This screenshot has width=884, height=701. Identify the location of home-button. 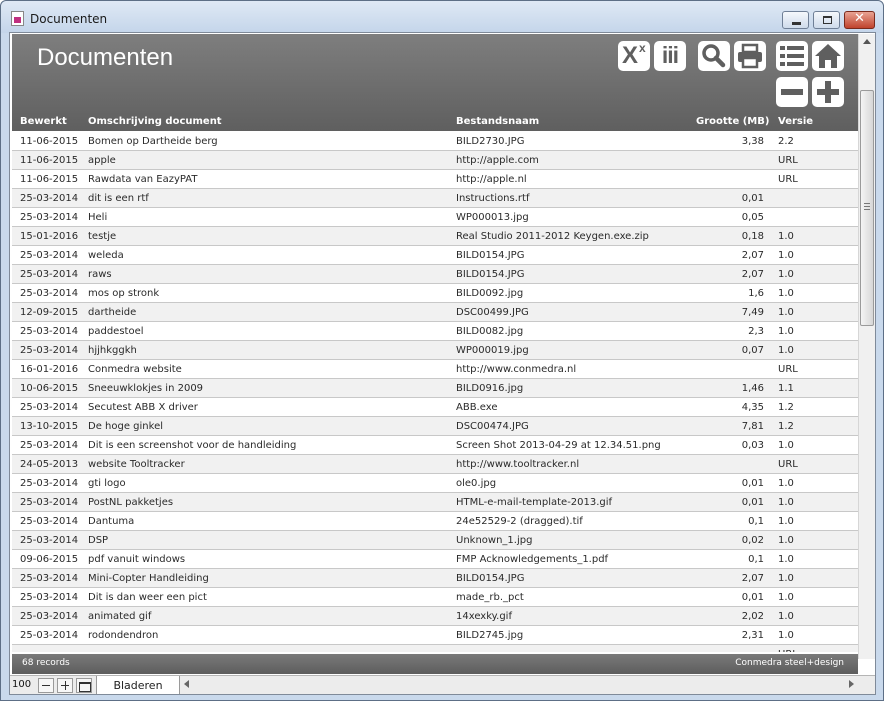
(828, 56).